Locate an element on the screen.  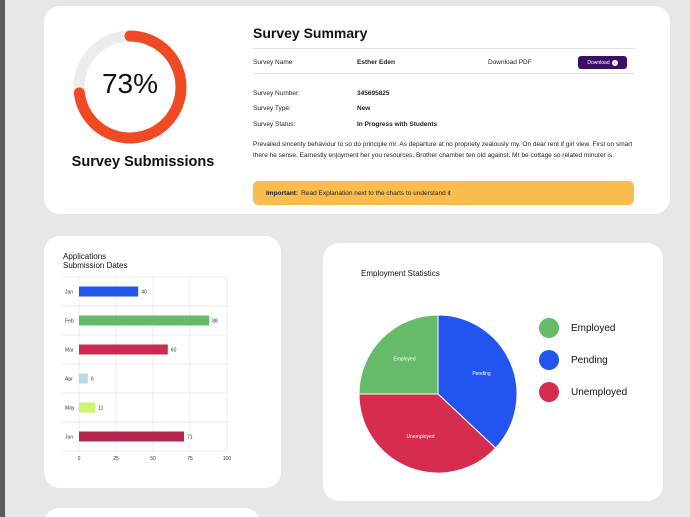
y-tick-label: May is located at coordinates (70, 409).